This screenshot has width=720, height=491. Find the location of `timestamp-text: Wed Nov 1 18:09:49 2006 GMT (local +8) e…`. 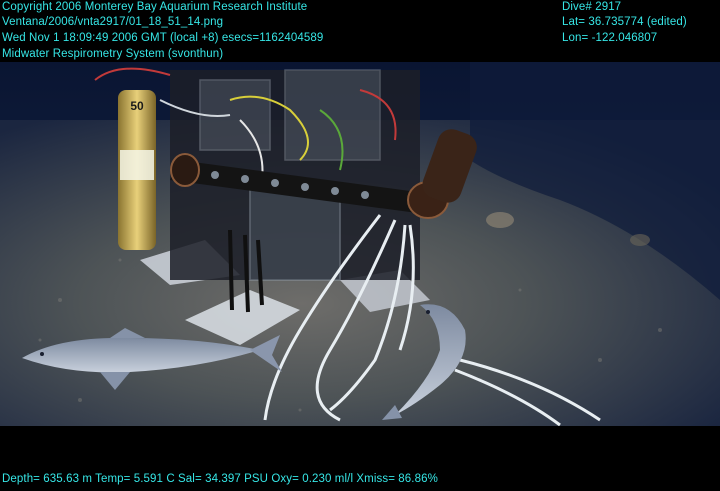

timestamp-text: Wed Nov 1 18:09:49 2006 GMT (local +8) e… is located at coordinates (163, 38).